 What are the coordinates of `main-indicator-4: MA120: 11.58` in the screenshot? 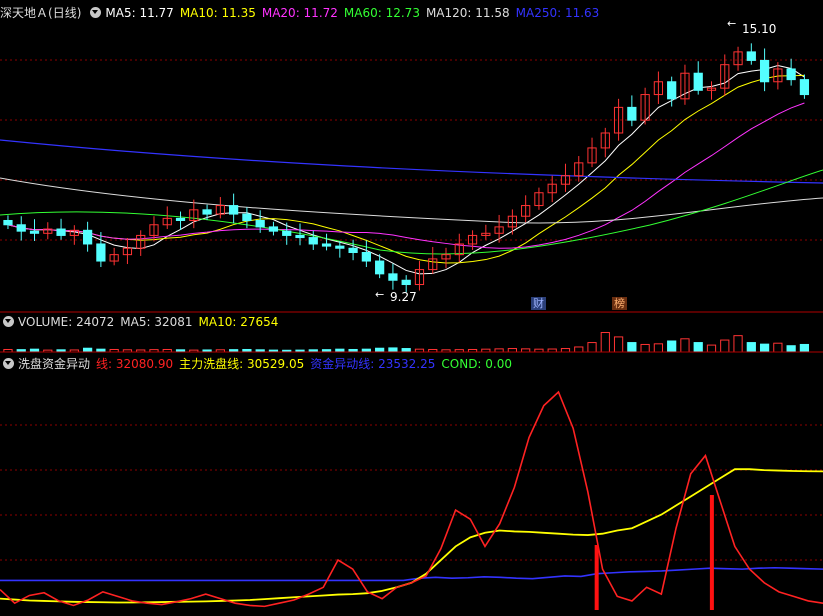 It's located at (467, 13).